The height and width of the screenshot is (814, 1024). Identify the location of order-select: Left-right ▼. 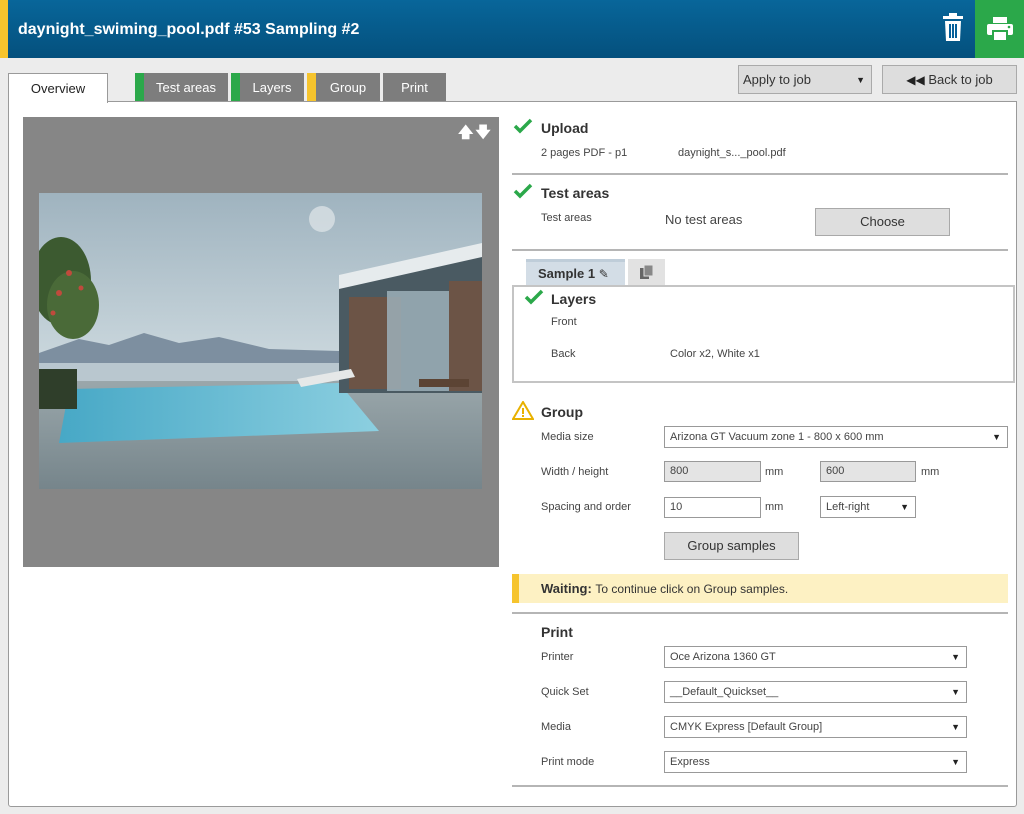
(868, 507).